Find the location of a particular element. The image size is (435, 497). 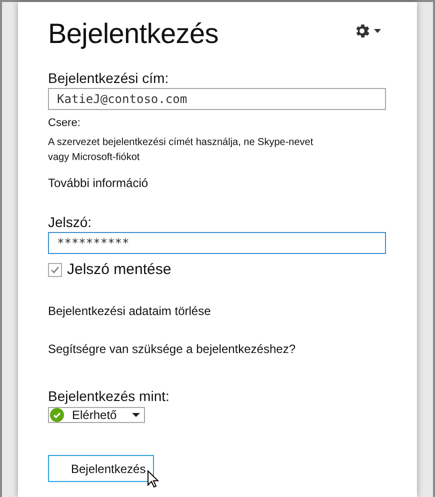

checkbox-label: Jelszó mentése is located at coordinates (119, 269).